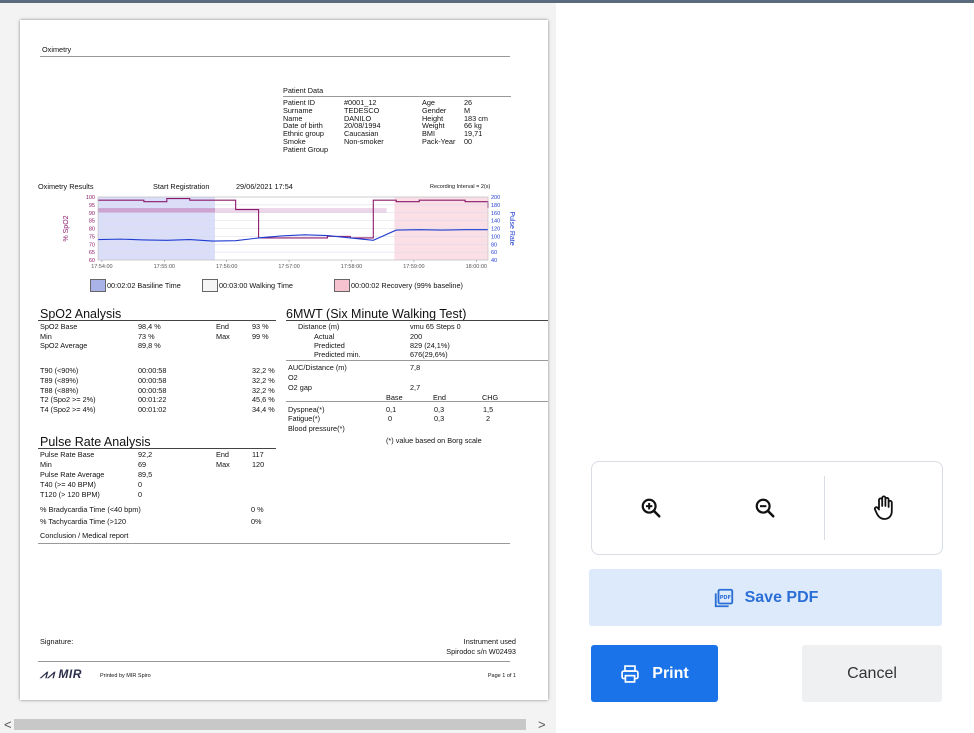 This screenshot has width=974, height=733. What do you see at coordinates (144, 285) in the screenshot?
I see `legend-baseline: 00:02:02 Basiline Time` at bounding box center [144, 285].